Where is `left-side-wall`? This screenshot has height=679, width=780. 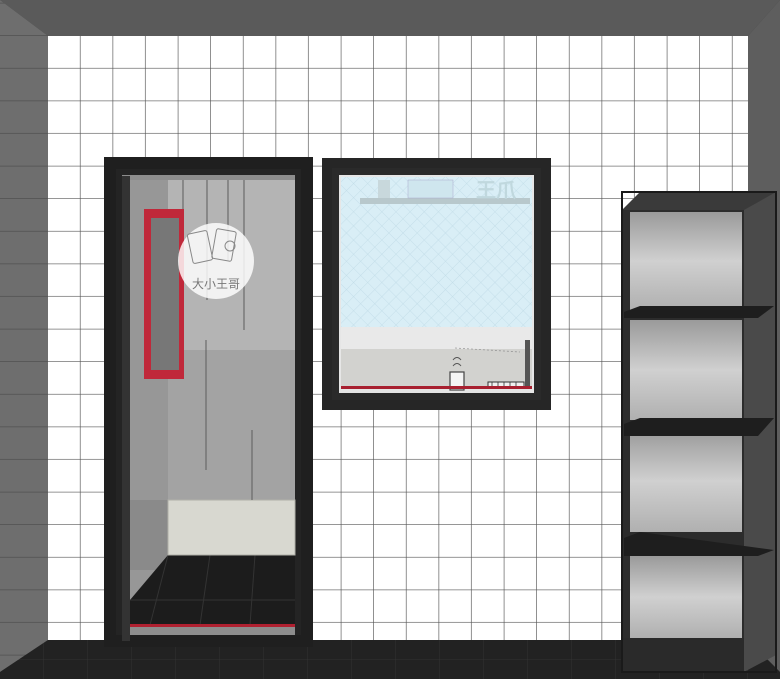 left-side-wall is located at coordinates (24, 336).